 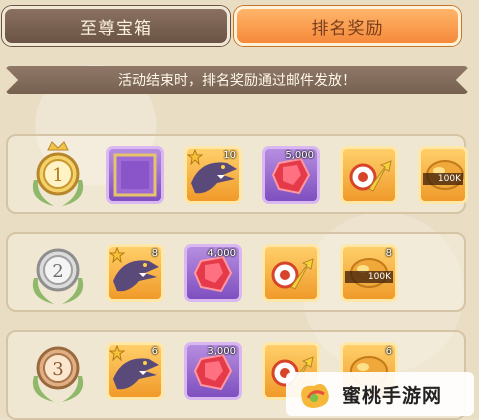 I want to click on tab-supreme-chest-label: 至尊宝箱, so click(x=116, y=28).